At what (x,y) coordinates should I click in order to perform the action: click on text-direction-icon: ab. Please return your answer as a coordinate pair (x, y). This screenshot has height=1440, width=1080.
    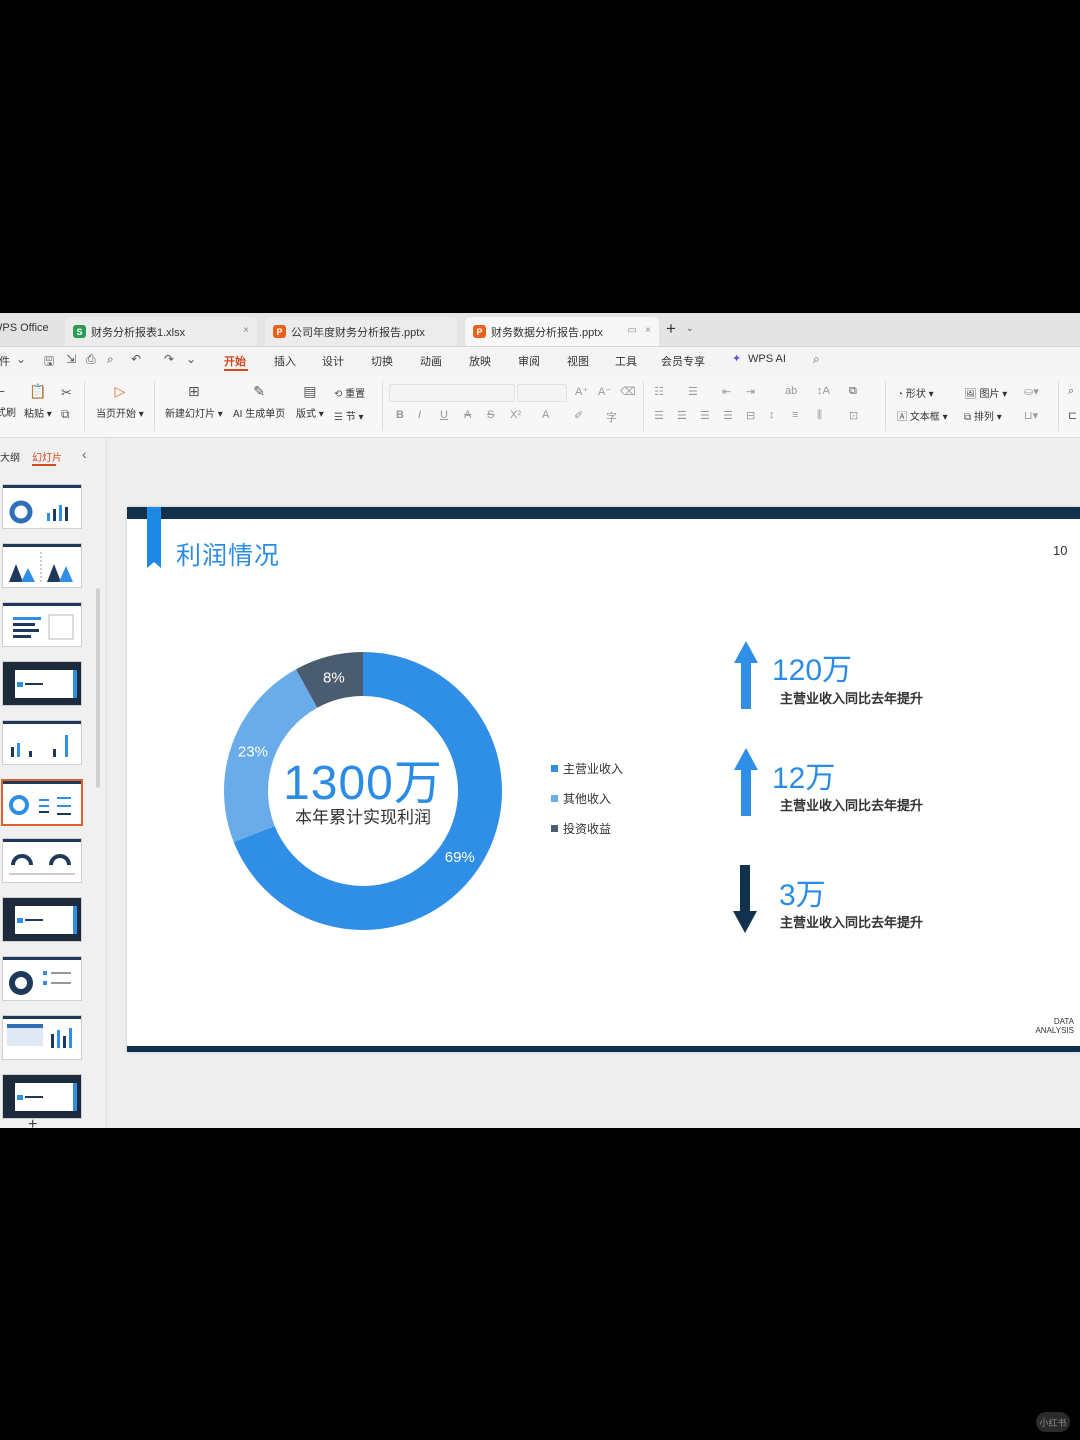
    Looking at the image, I should click on (791, 391).